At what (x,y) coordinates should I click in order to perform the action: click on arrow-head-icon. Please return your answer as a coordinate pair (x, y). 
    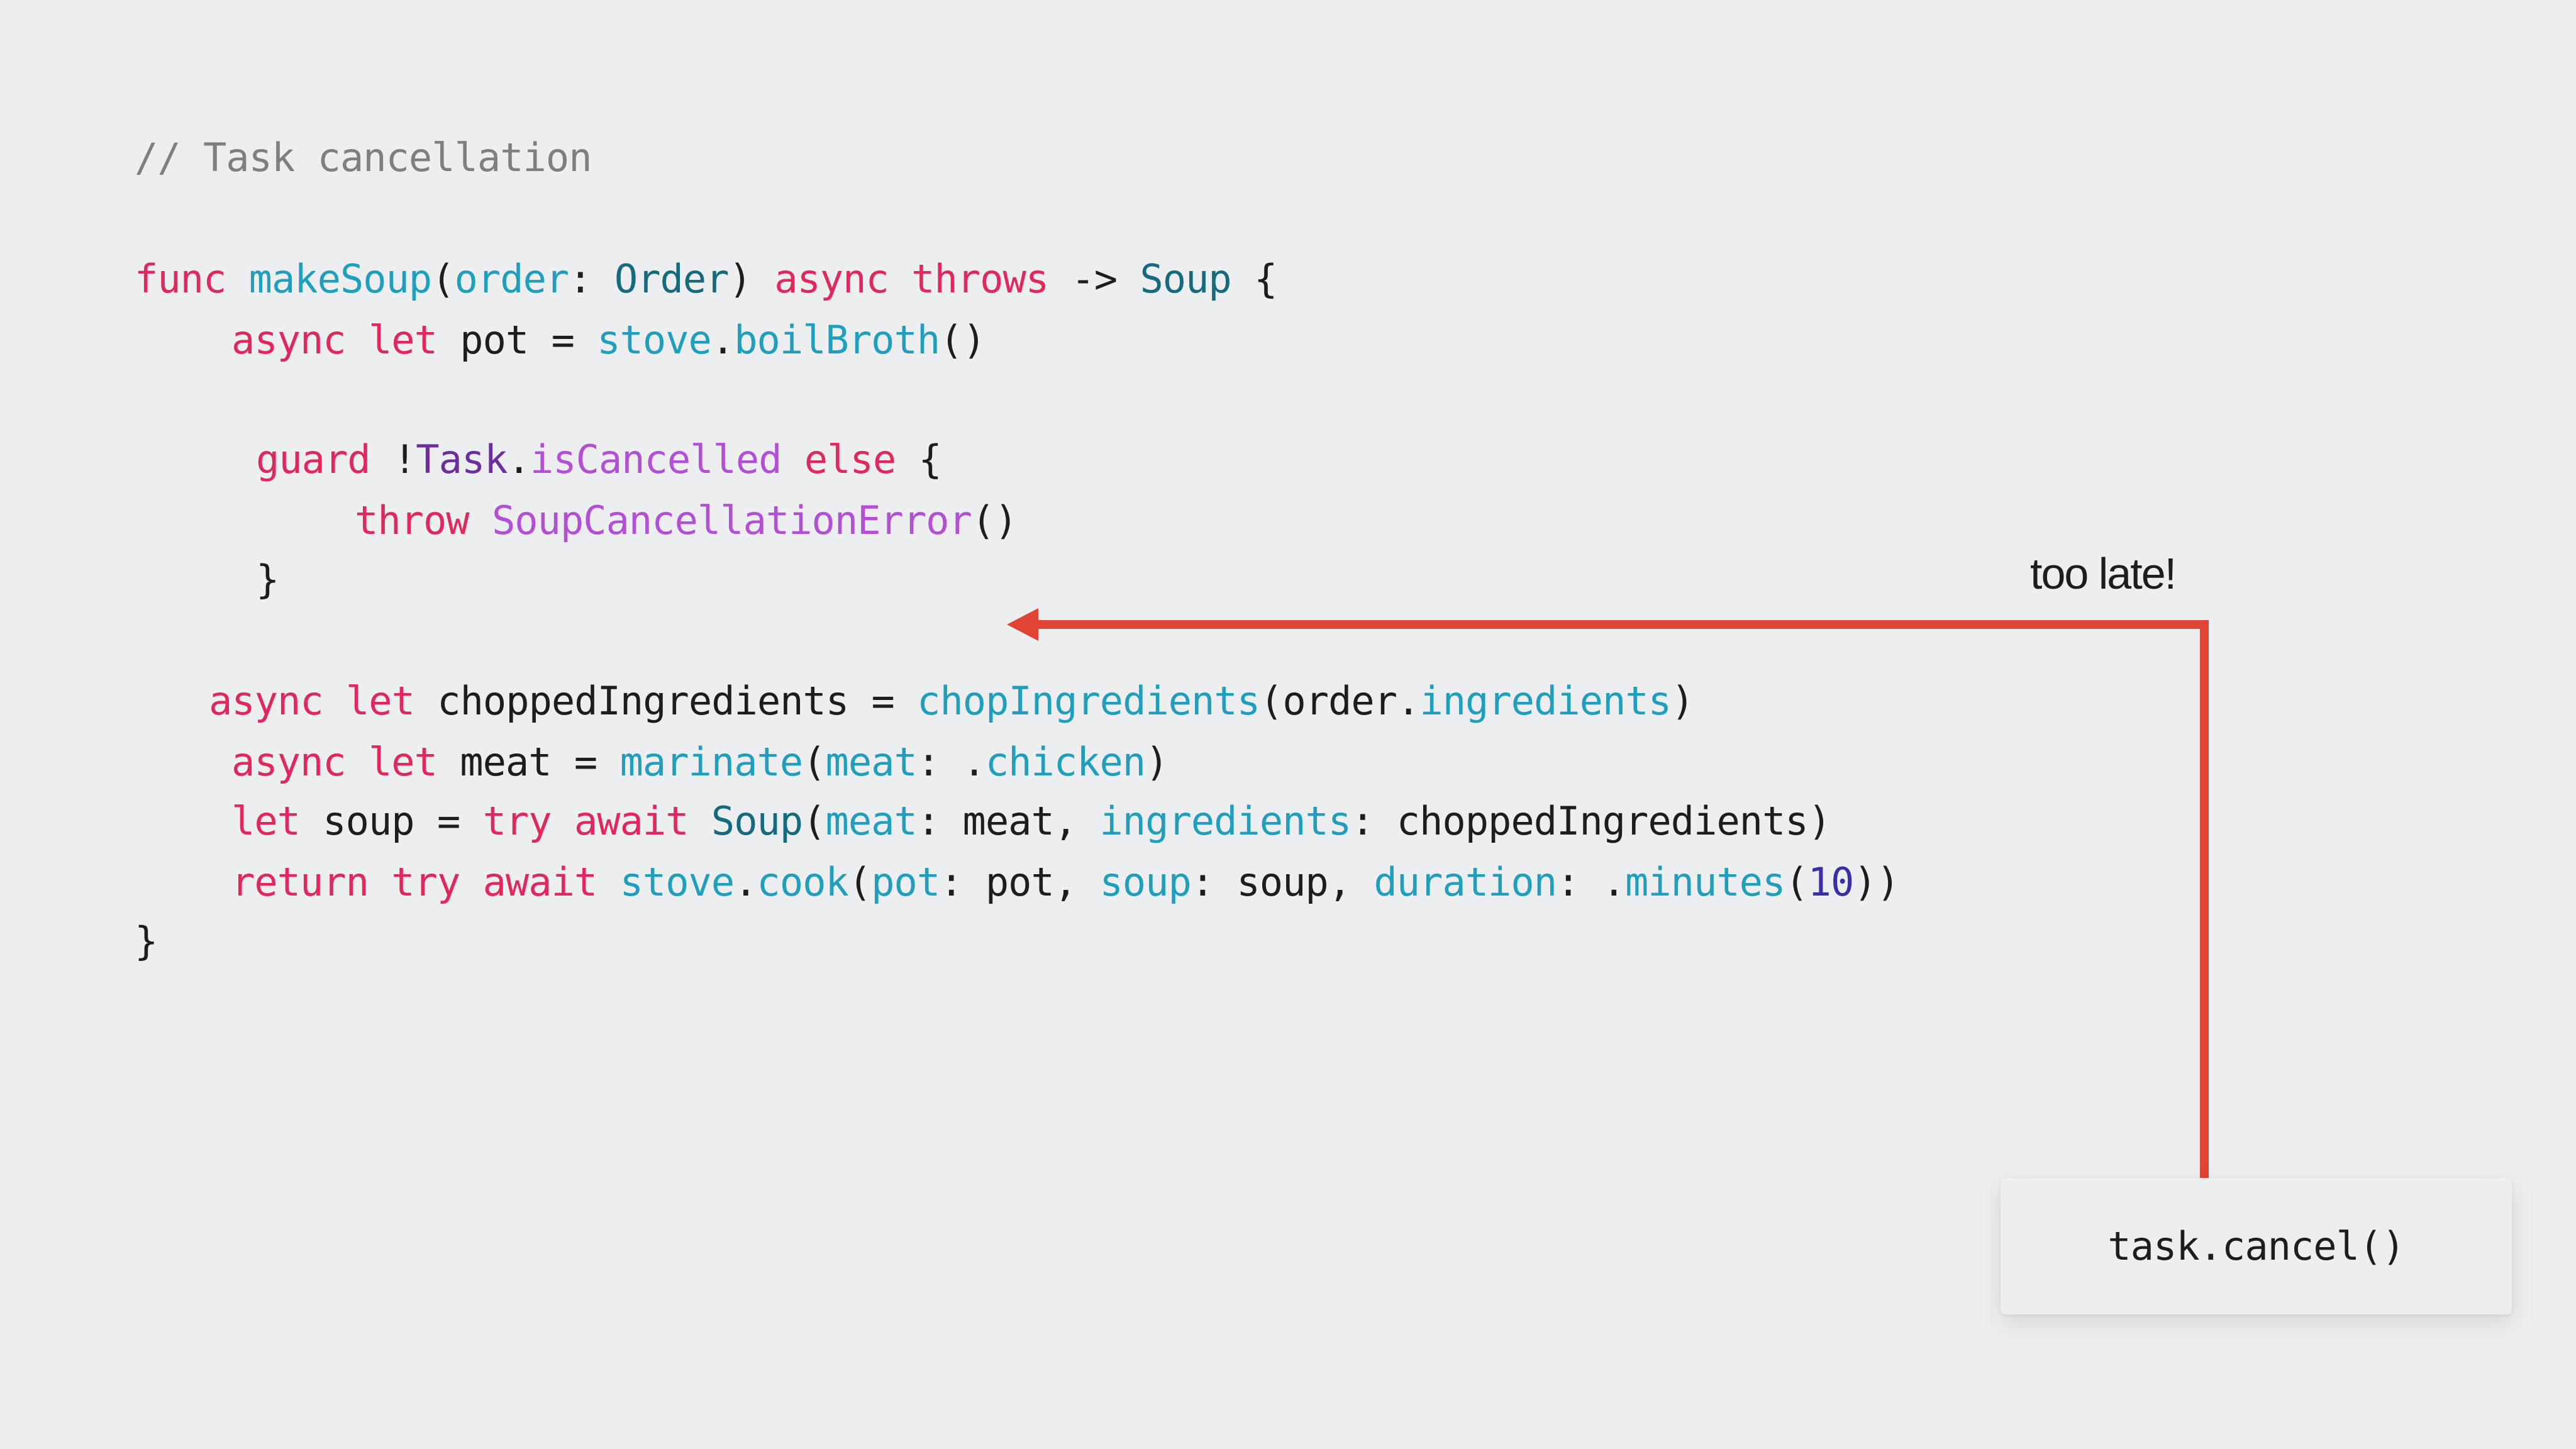
    Looking at the image, I should click on (1022, 624).